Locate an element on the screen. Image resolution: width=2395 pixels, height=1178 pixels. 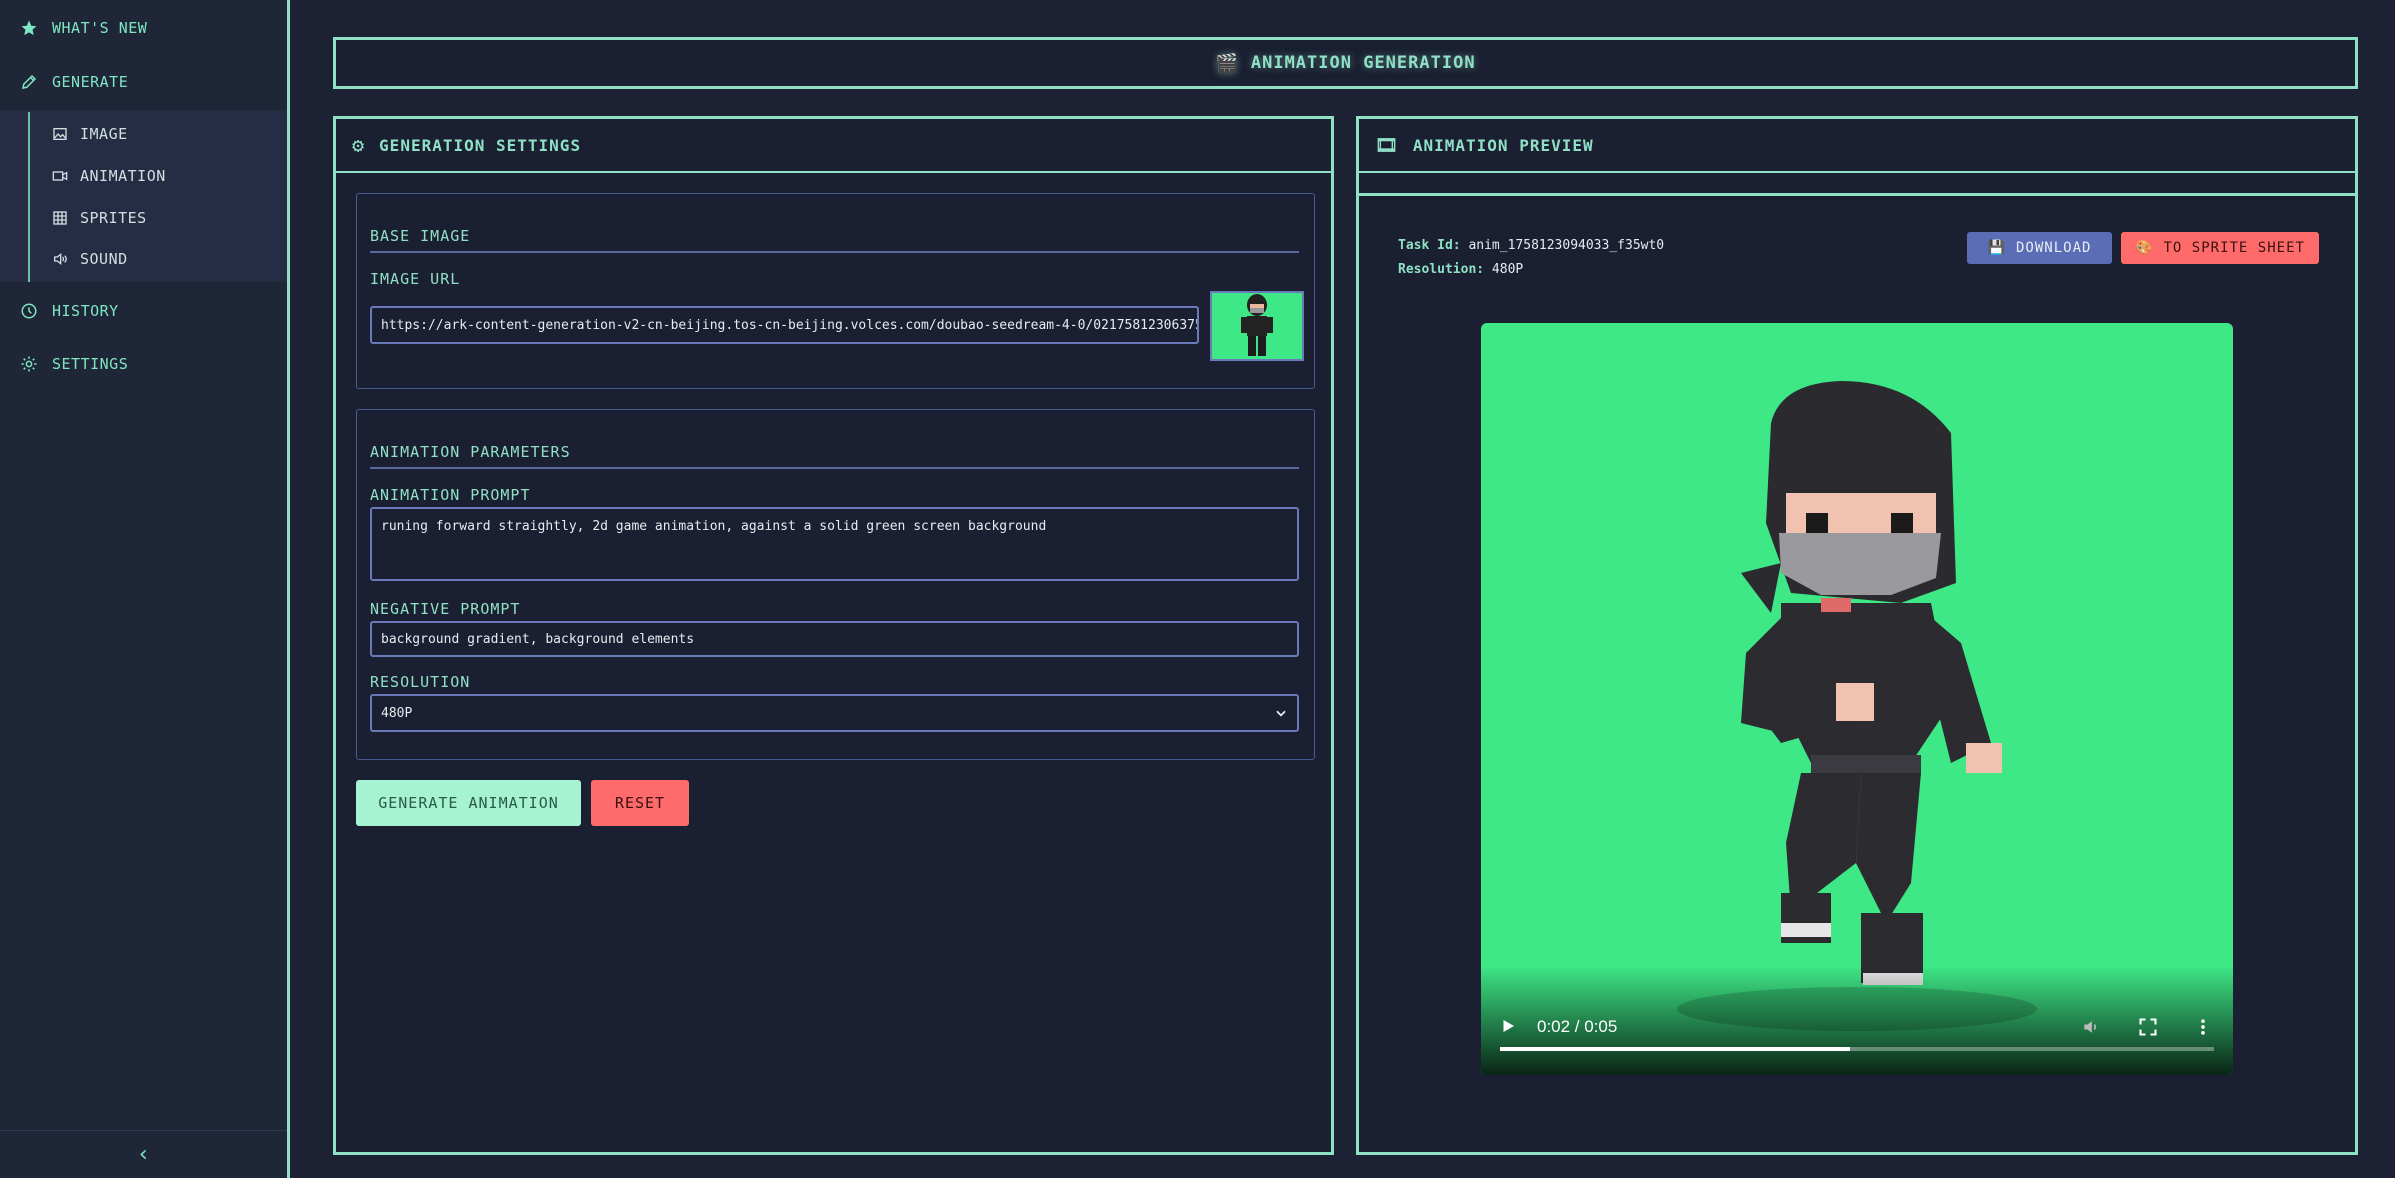
sidebar-item-label: ANIMATION is located at coordinates (123, 176).